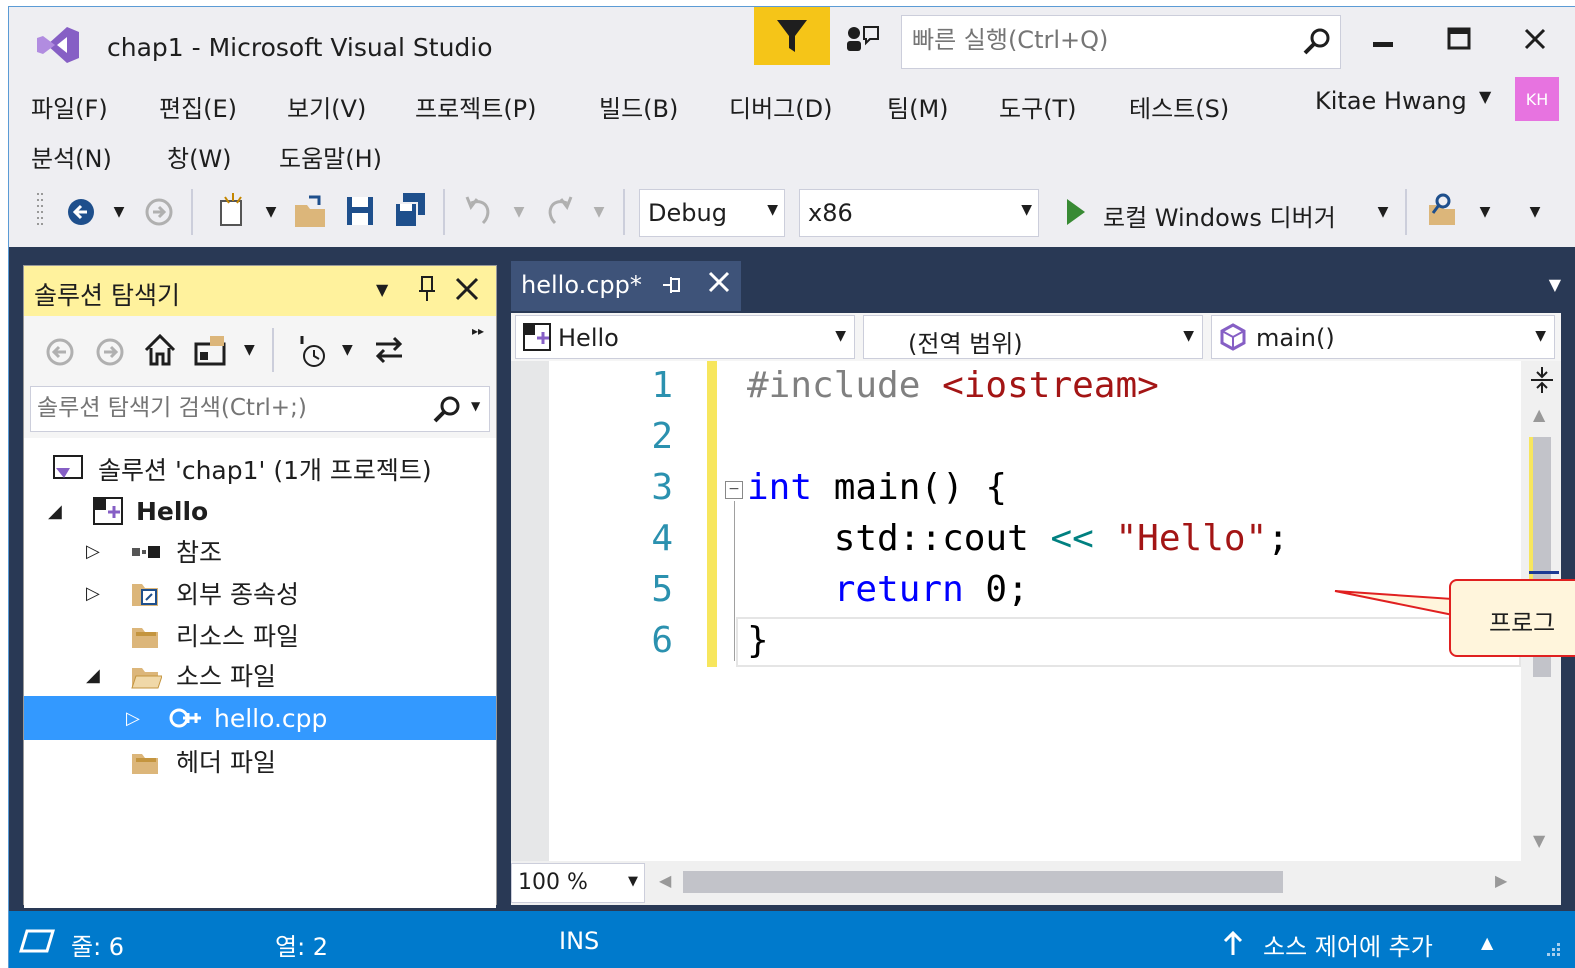 The image size is (1575, 968). What do you see at coordinates (1038, 106) in the screenshot?
I see `menu-tools: 도구(T)` at bounding box center [1038, 106].